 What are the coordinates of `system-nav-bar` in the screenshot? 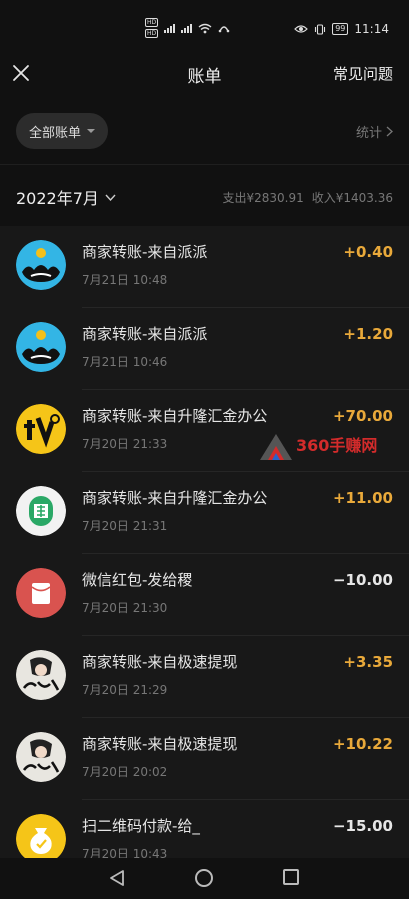 It's located at (204, 878).